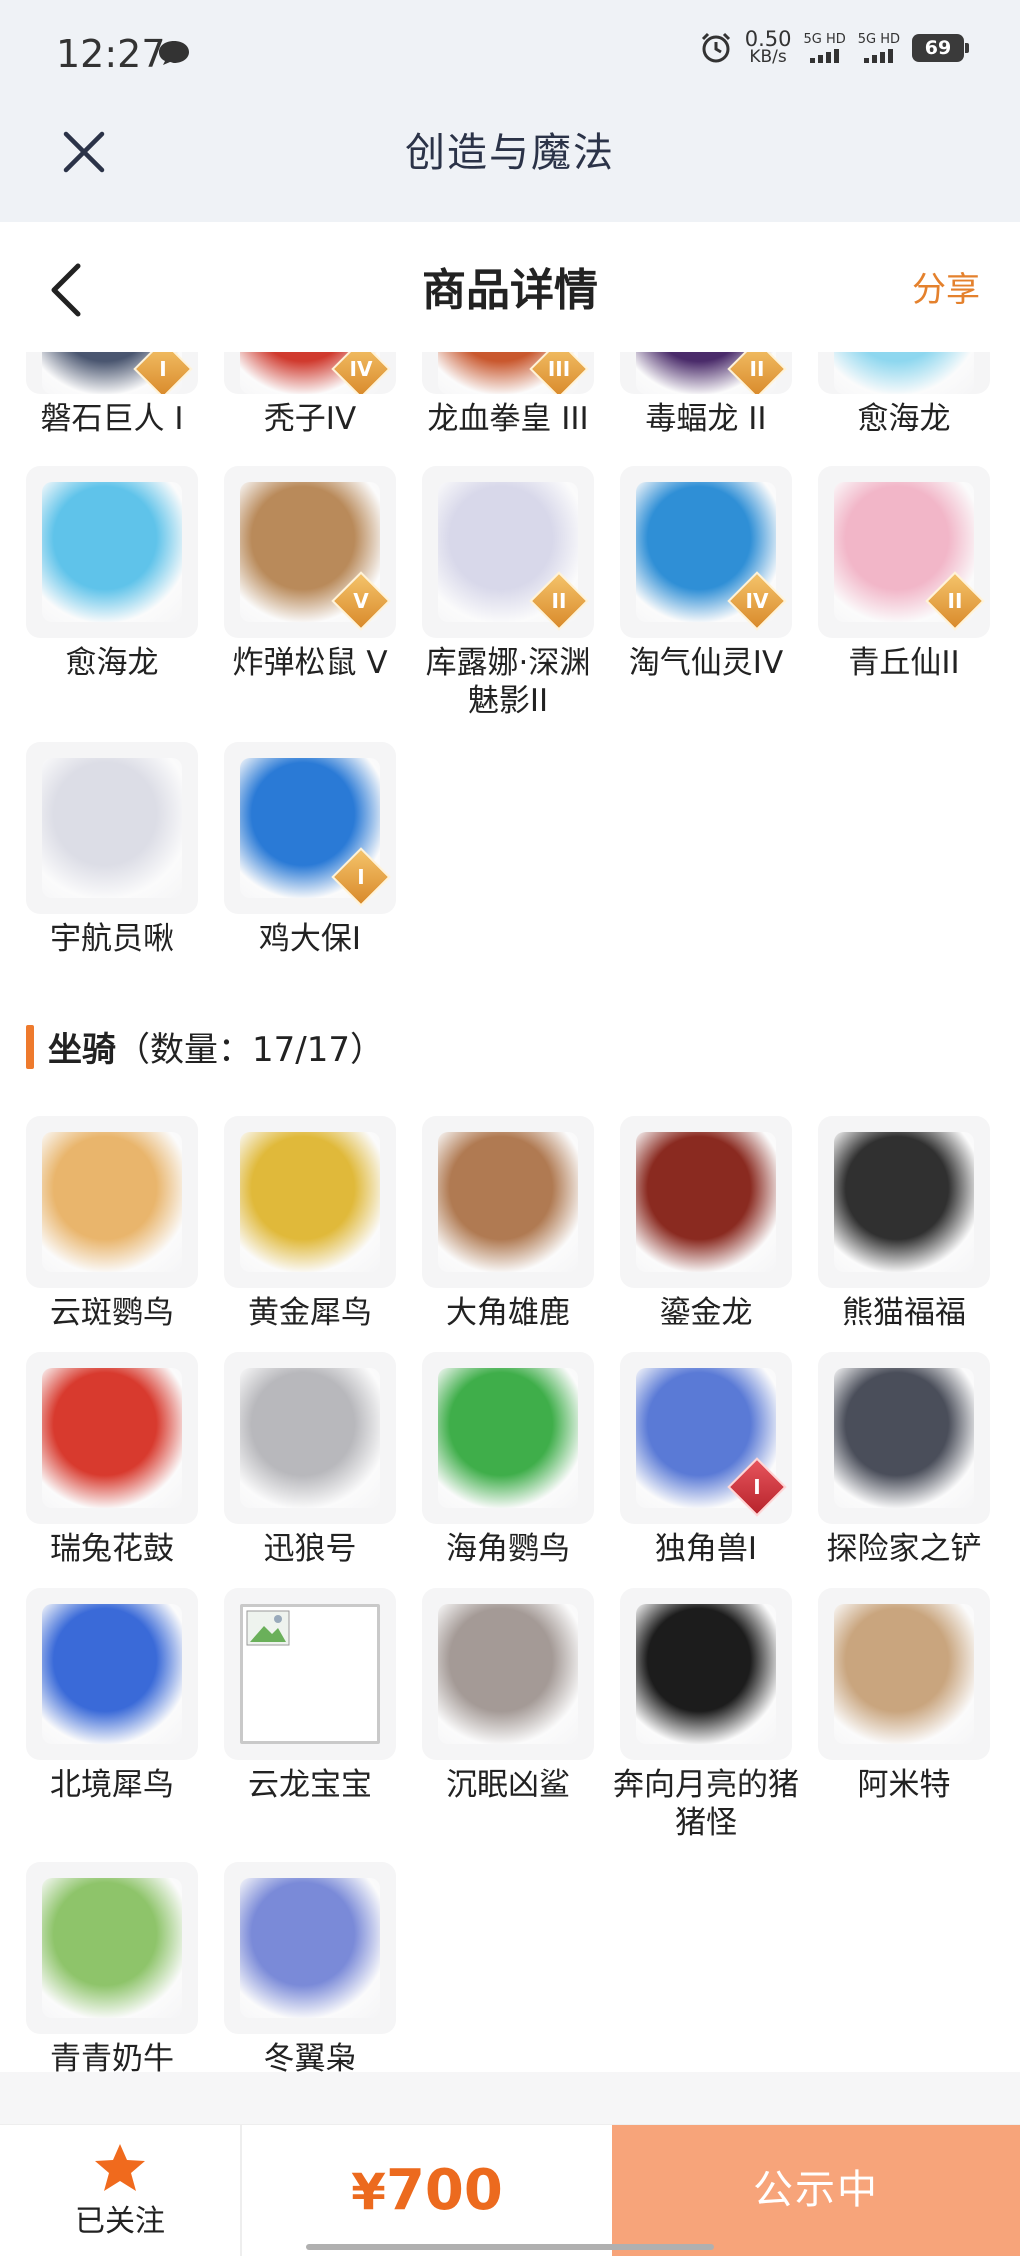 Image resolution: width=1020 pixels, height=2258 pixels. I want to click on status-button: 公示中, so click(816, 2190).